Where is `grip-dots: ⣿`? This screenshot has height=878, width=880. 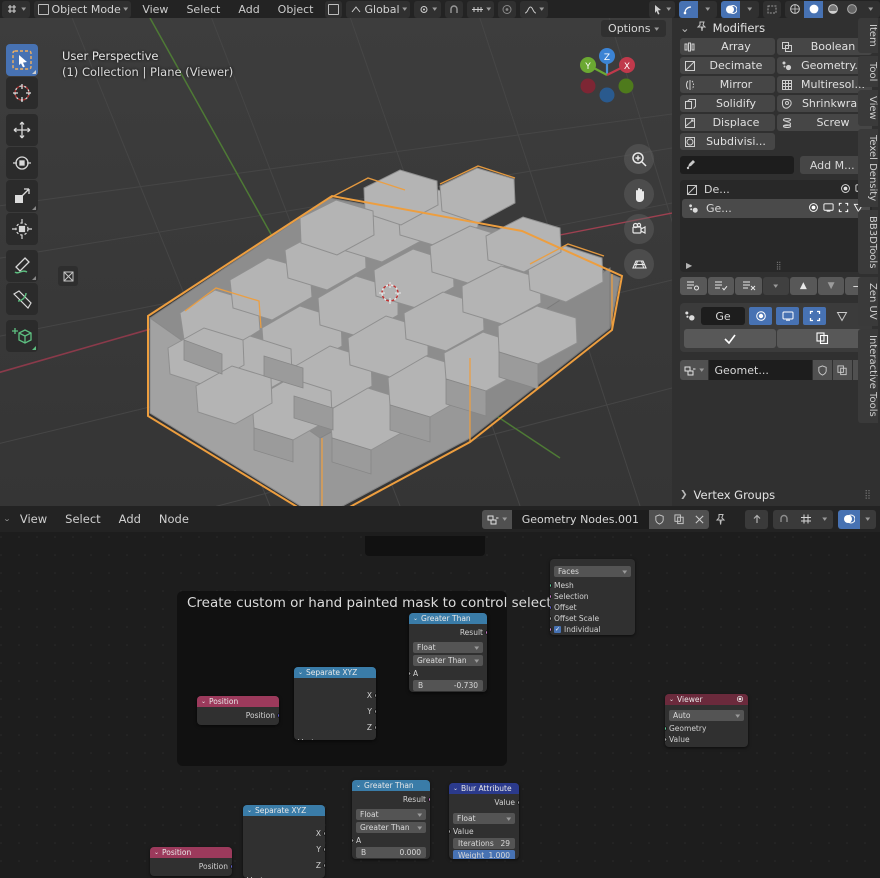
grip-dots: ⣿ is located at coordinates (779, 265).